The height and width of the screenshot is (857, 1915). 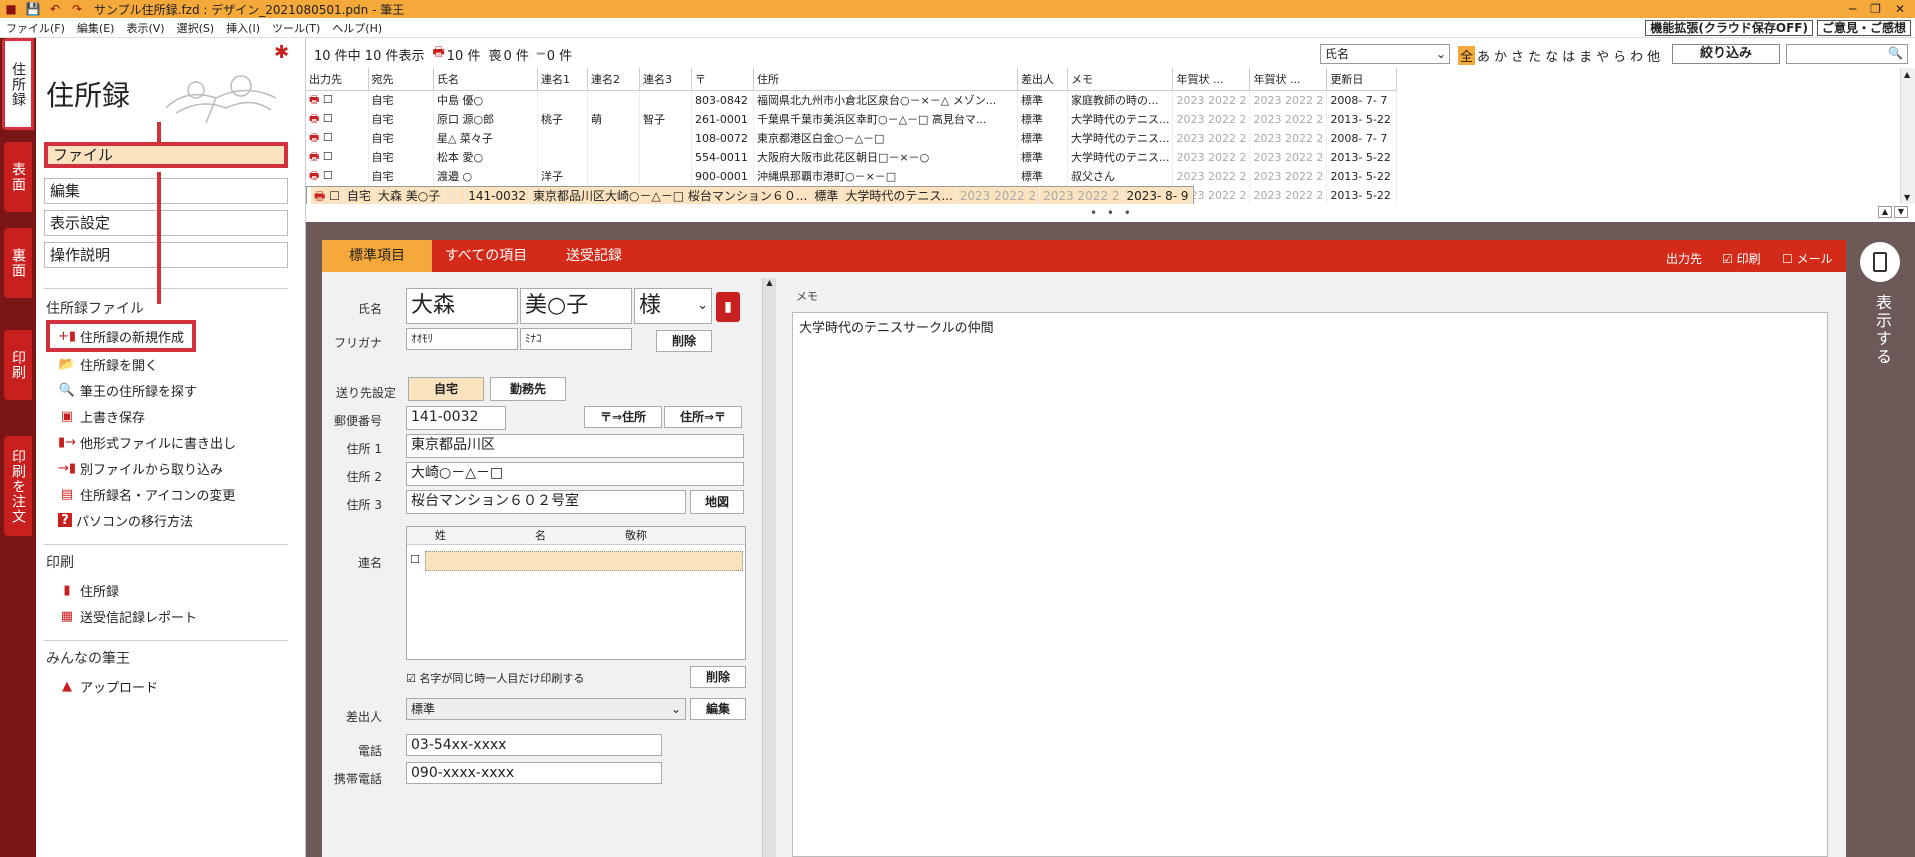 What do you see at coordinates (401, 79) in the screenshot?
I see `column-header: 宛先` at bounding box center [401, 79].